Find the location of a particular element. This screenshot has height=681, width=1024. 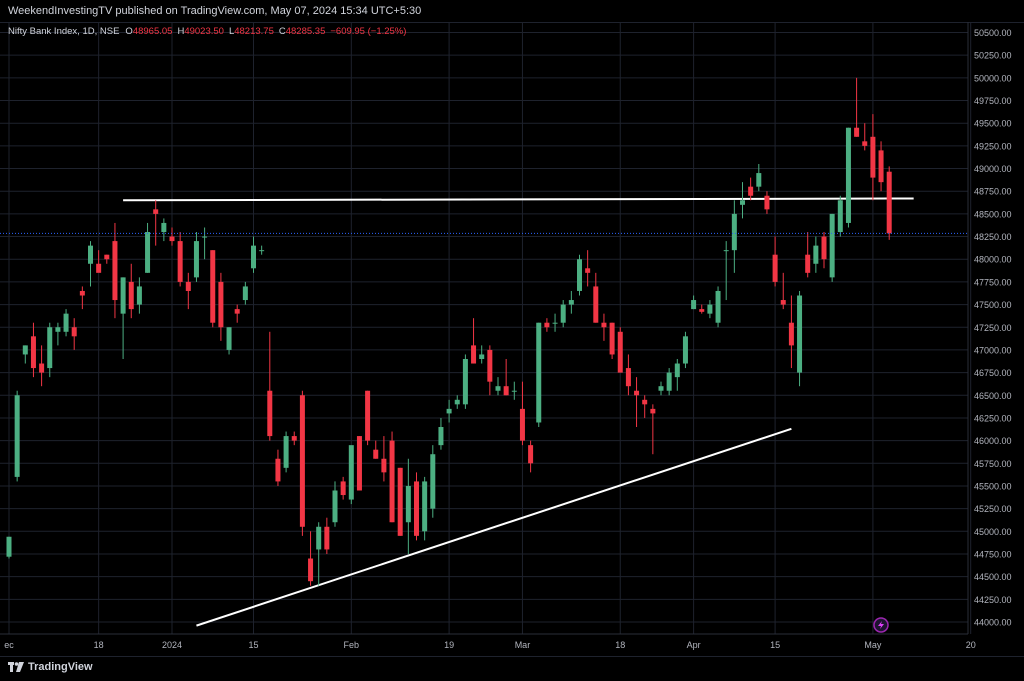

y-tick-label: 45000.00 is located at coordinates (993, 532).